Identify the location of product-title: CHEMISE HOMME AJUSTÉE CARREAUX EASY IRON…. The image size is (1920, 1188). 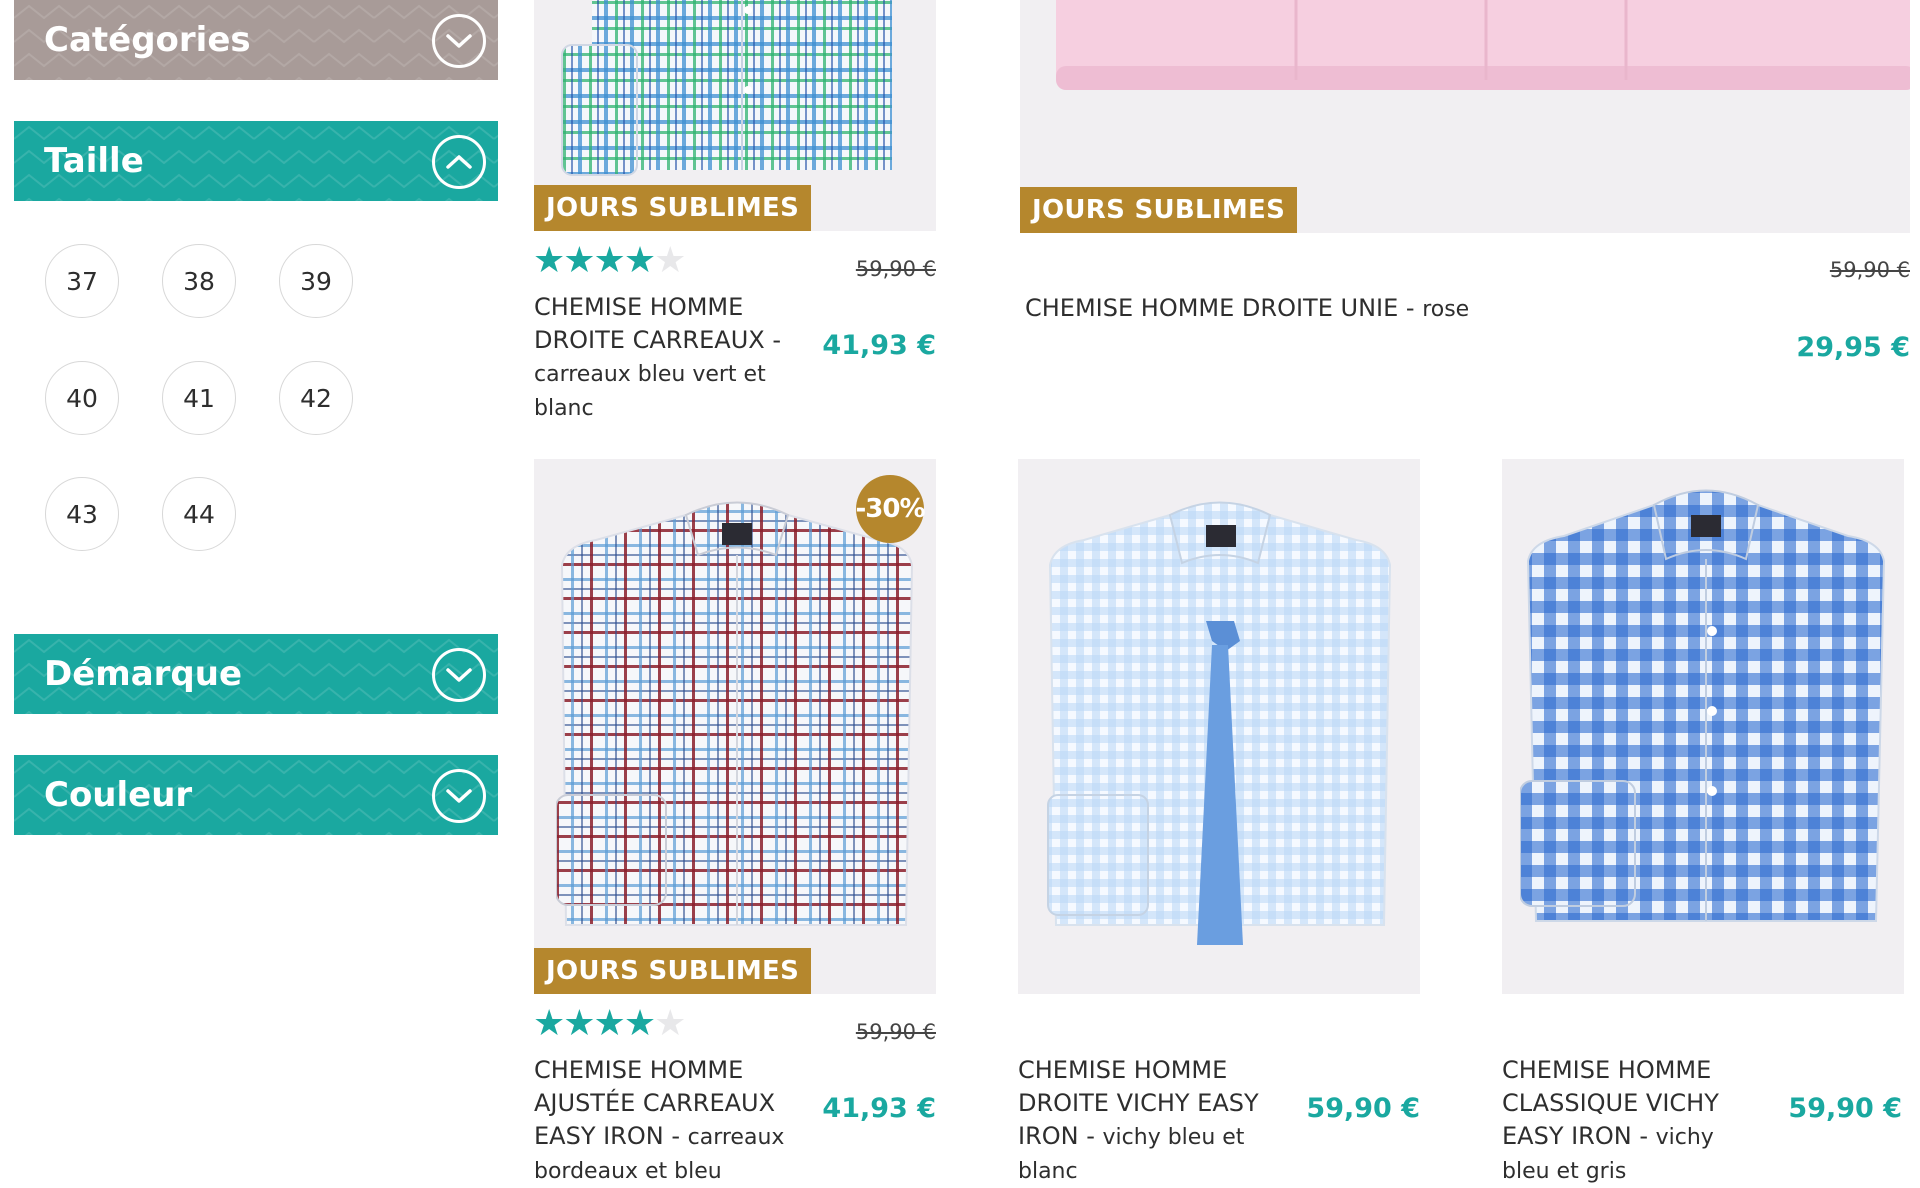
(664, 1121).